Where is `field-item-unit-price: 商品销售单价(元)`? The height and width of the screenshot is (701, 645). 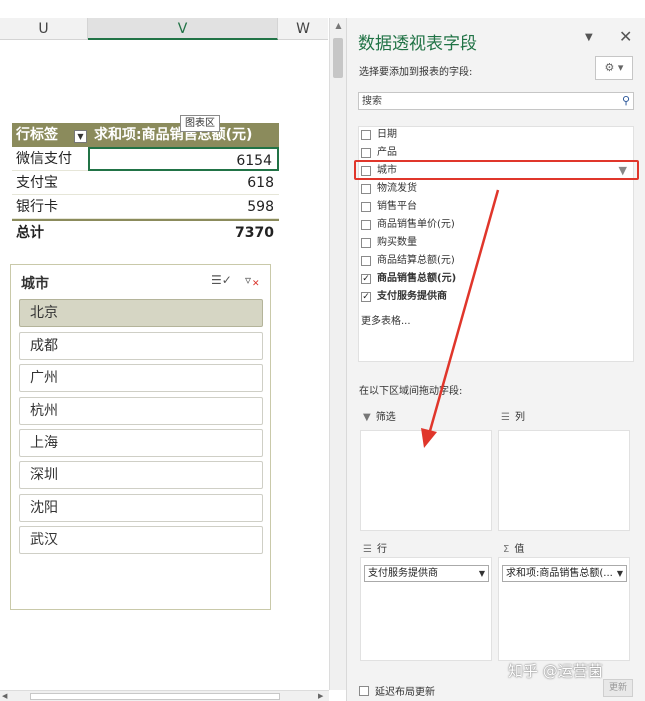 field-item-unit-price: 商品销售单价(元) is located at coordinates (496, 225).